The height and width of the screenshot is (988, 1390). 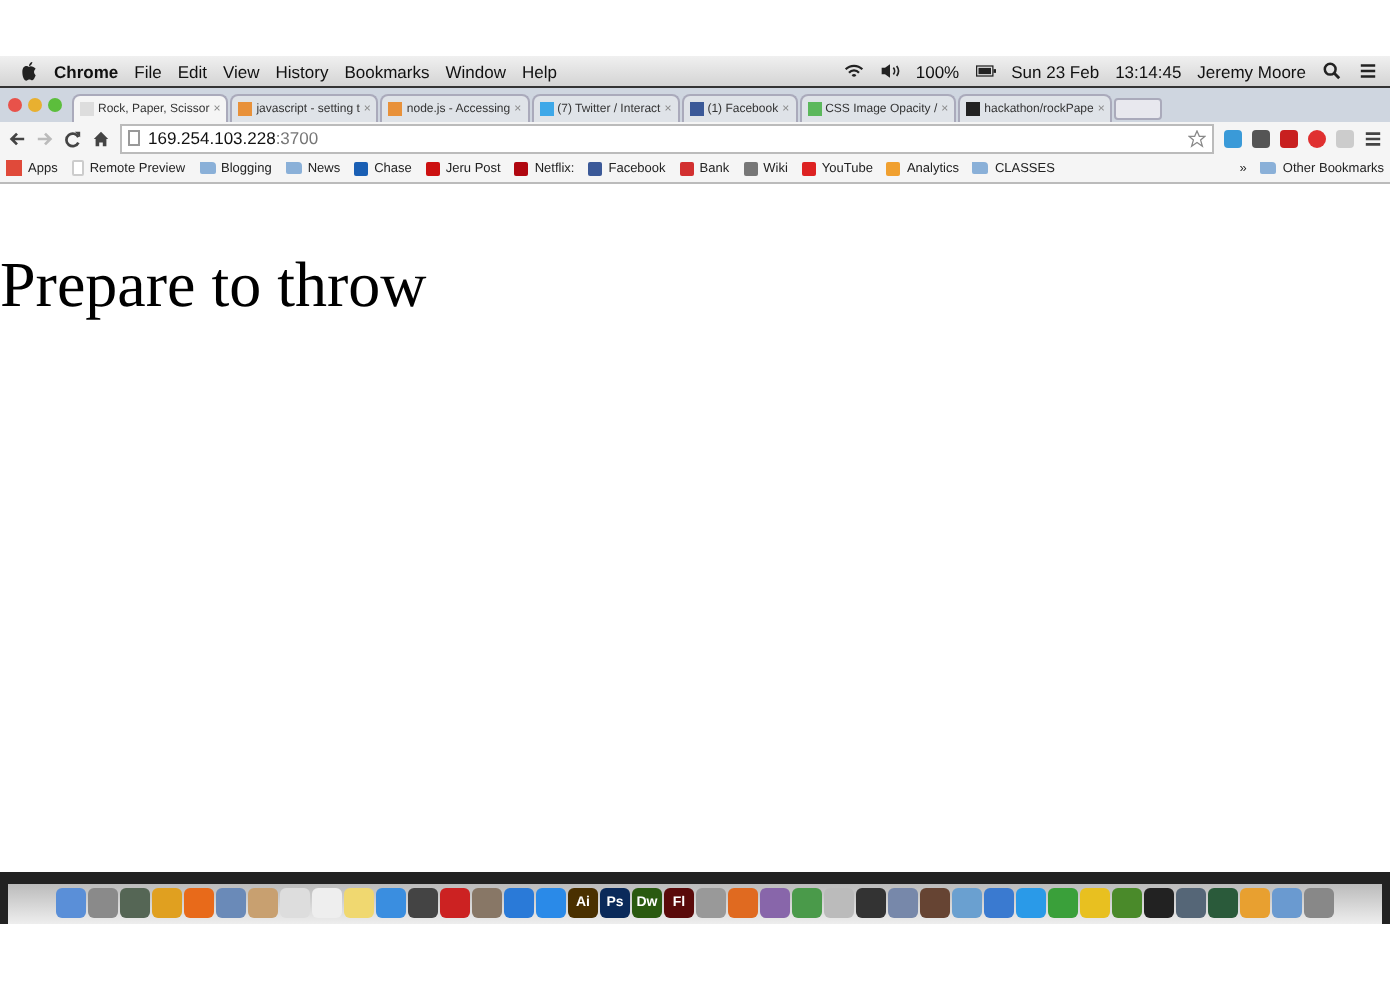 I want to click on speaker-icon, so click(x=889, y=71).